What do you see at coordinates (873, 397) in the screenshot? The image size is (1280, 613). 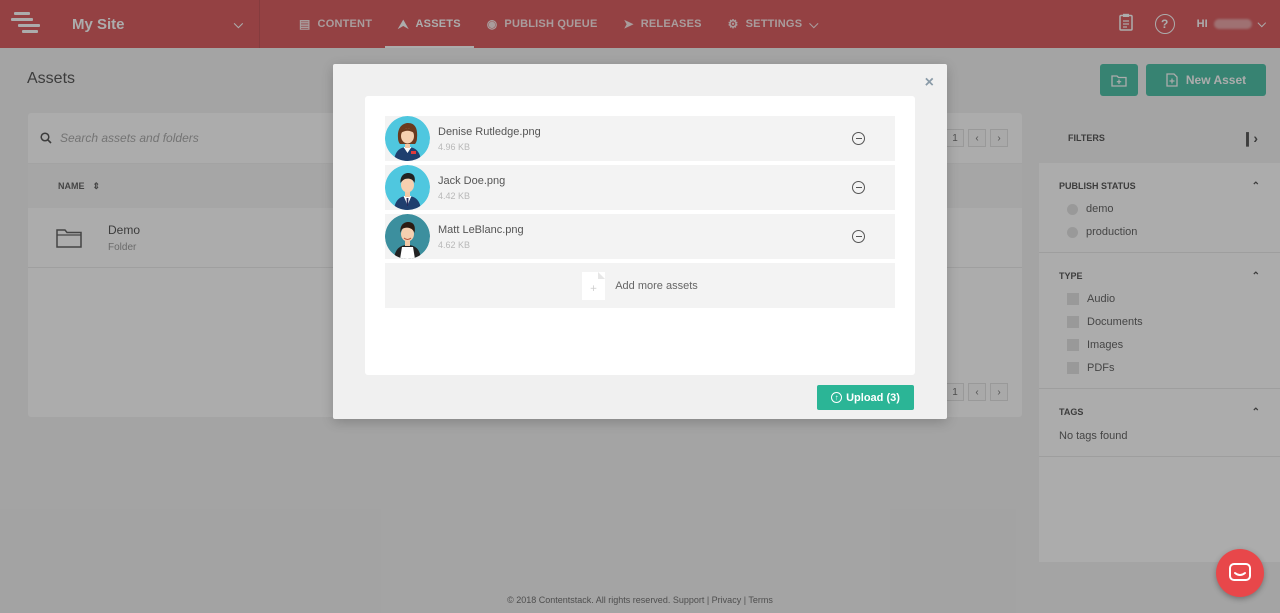 I see `upload-label: Upload (3)` at bounding box center [873, 397].